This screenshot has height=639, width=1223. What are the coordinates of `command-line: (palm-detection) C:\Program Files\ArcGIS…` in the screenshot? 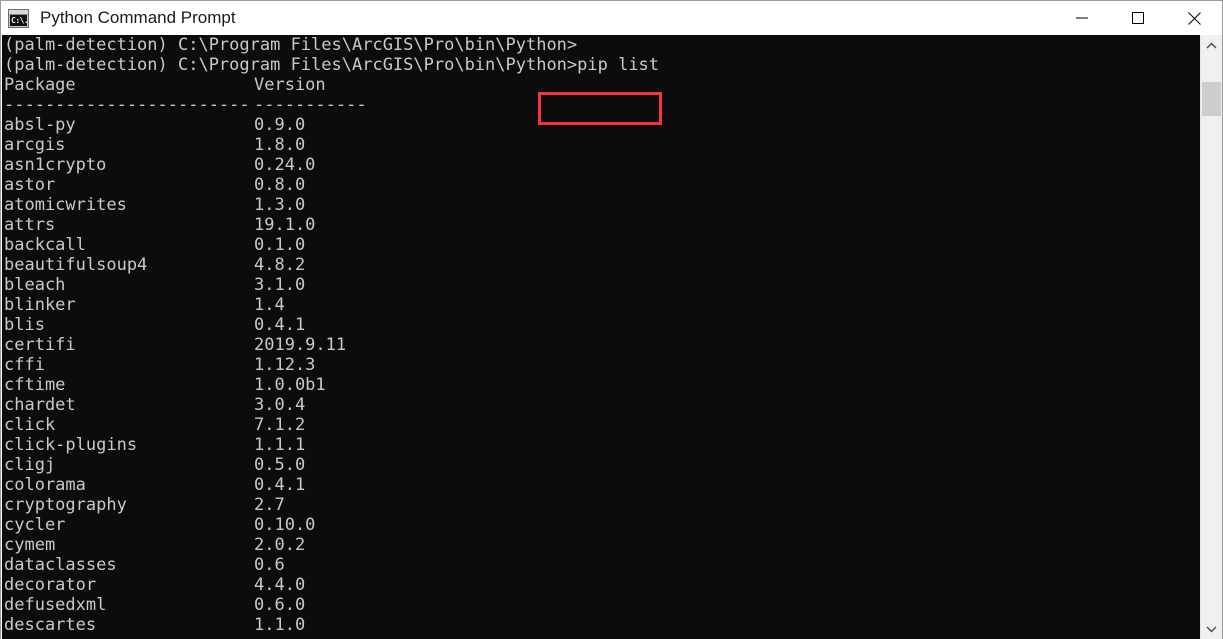 It's located at (332, 65).